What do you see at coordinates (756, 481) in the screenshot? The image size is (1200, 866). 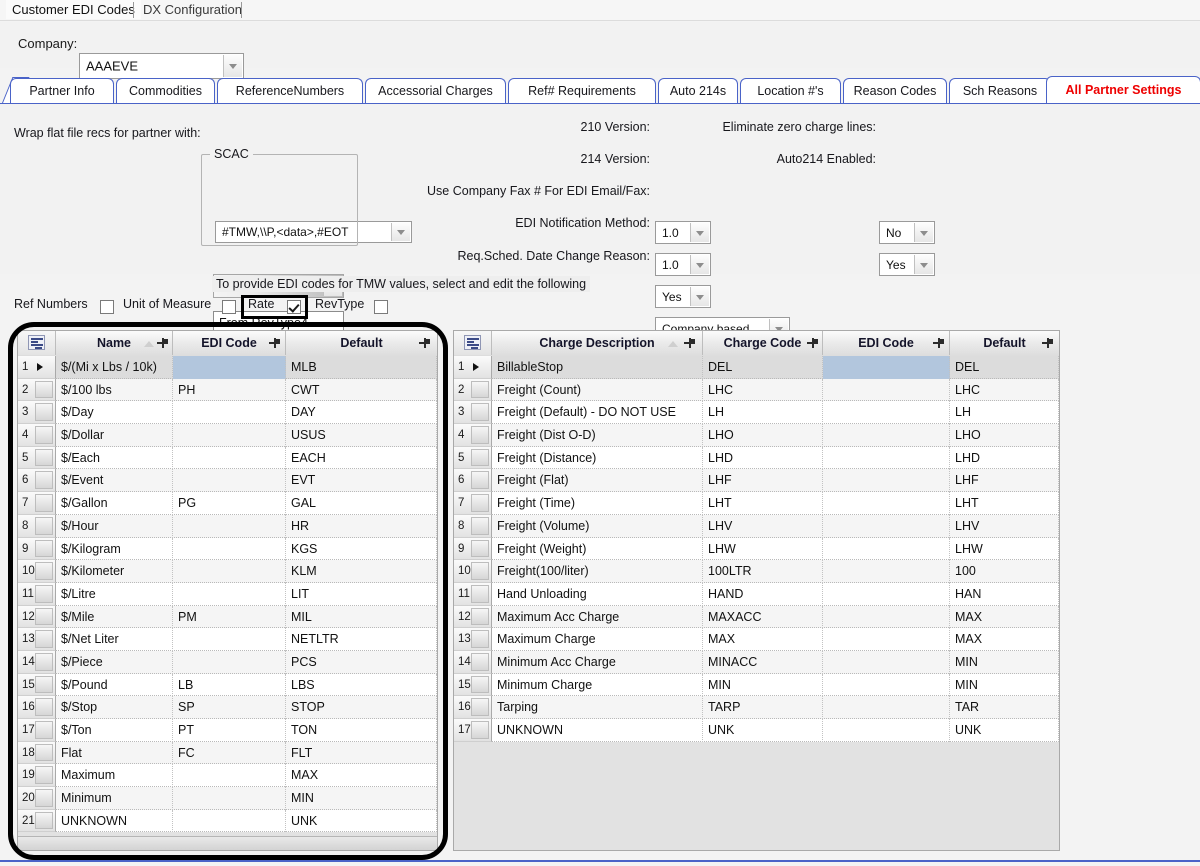 I see `charge-grid-row: 6 Freight (Flat) LHF LHF` at bounding box center [756, 481].